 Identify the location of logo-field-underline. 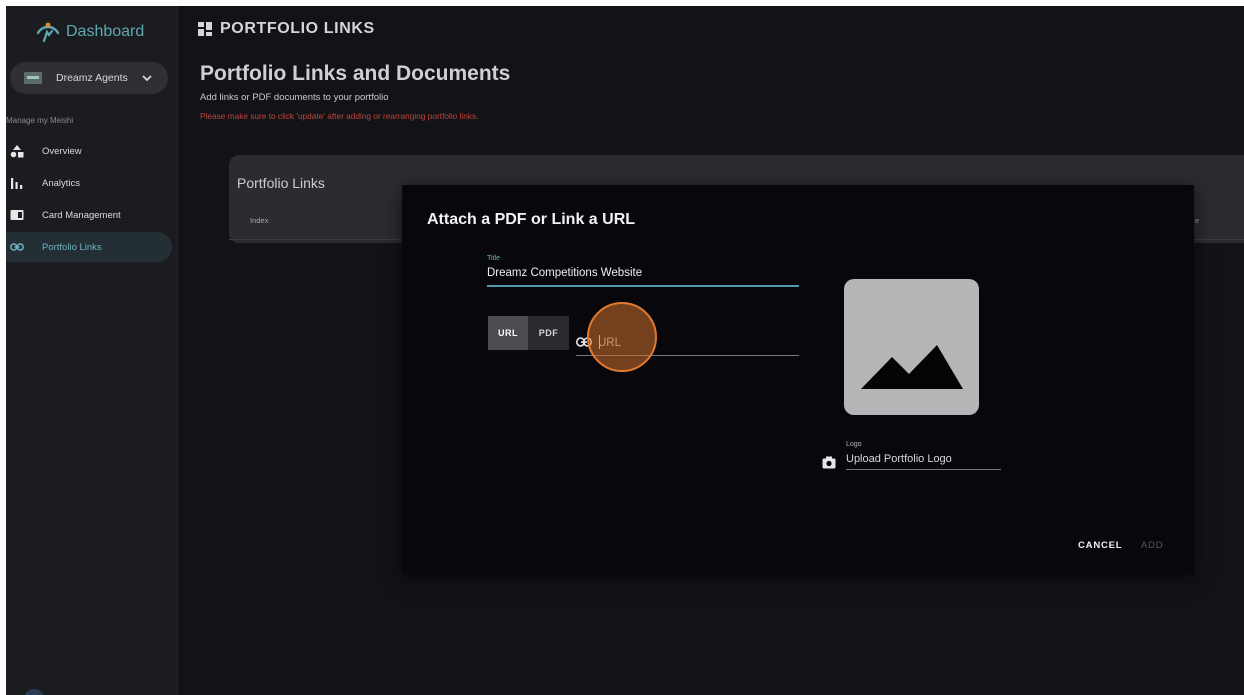
(923, 469).